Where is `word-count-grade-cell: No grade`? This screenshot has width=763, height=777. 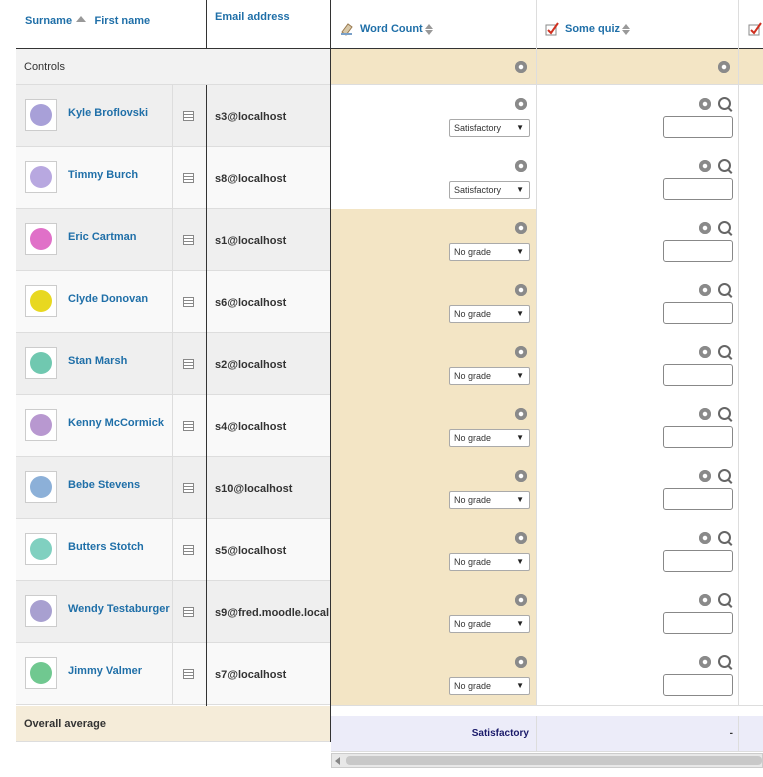
word-count-grade-cell: No grade is located at coordinates (434, 240).